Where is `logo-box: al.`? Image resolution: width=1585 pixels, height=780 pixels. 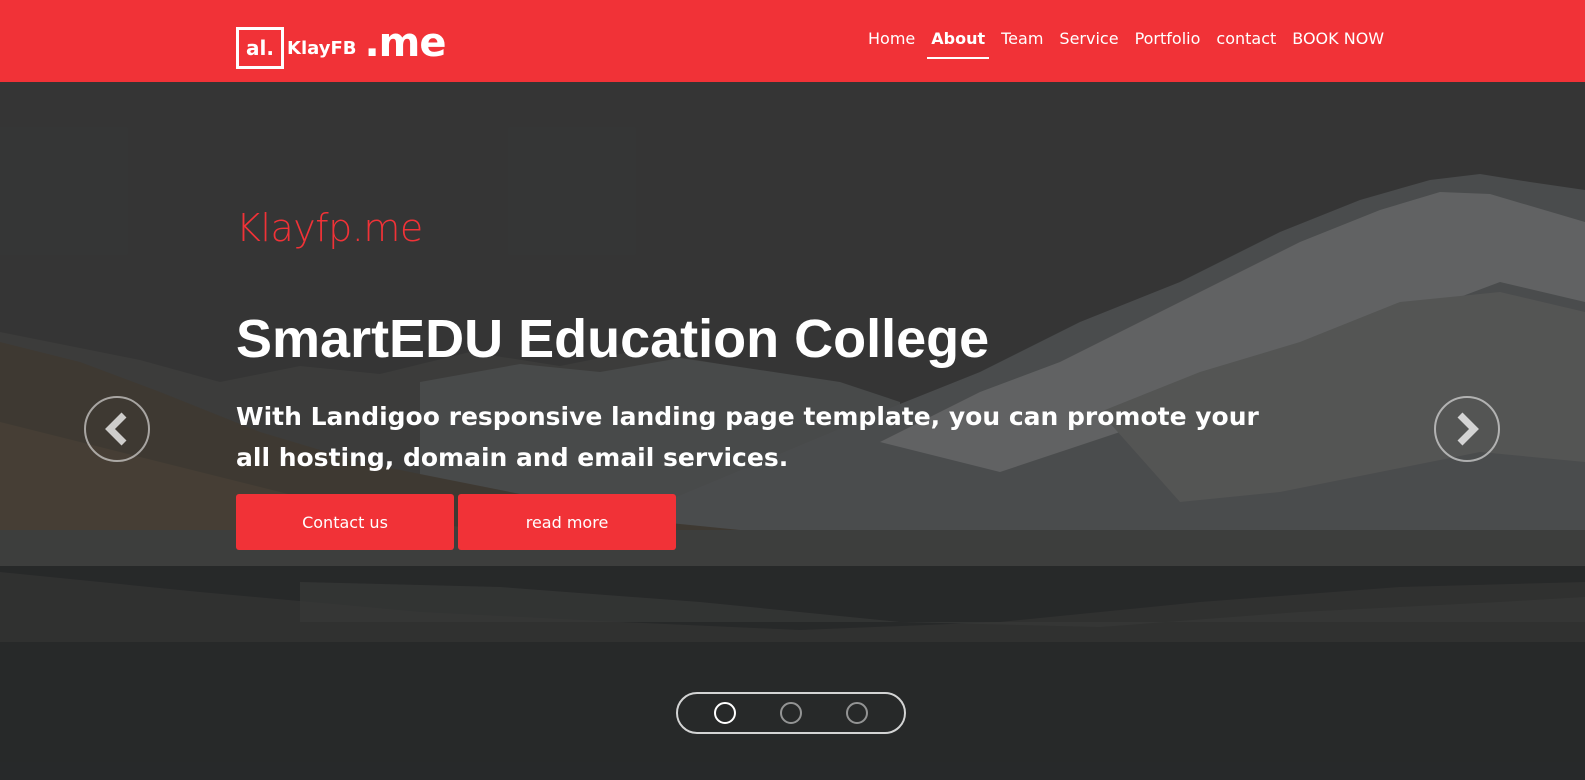 logo-box: al. is located at coordinates (260, 48).